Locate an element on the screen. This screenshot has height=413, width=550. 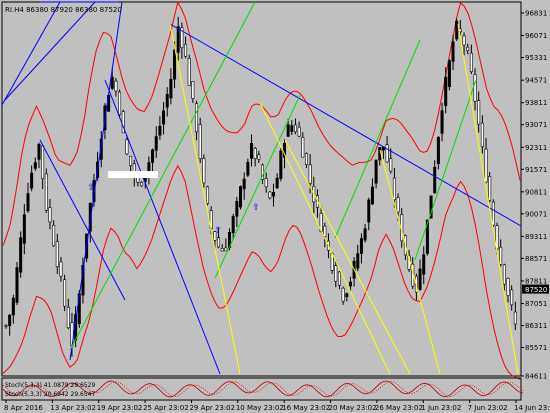
current-price-marker: 87520 is located at coordinates (535, 289).